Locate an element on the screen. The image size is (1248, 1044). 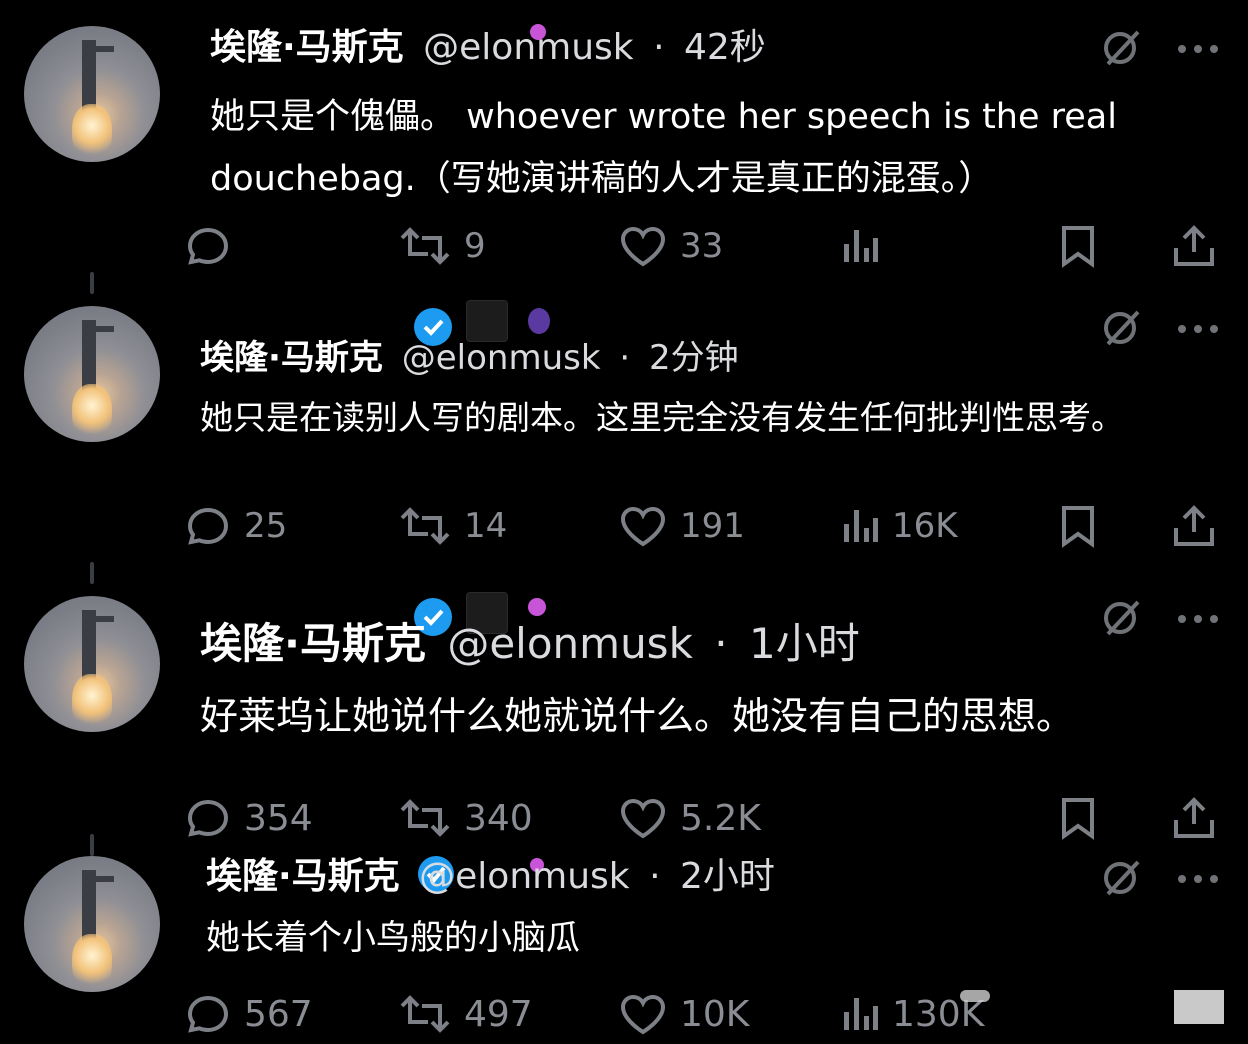
like-count: 10K is located at coordinates (715, 1014).